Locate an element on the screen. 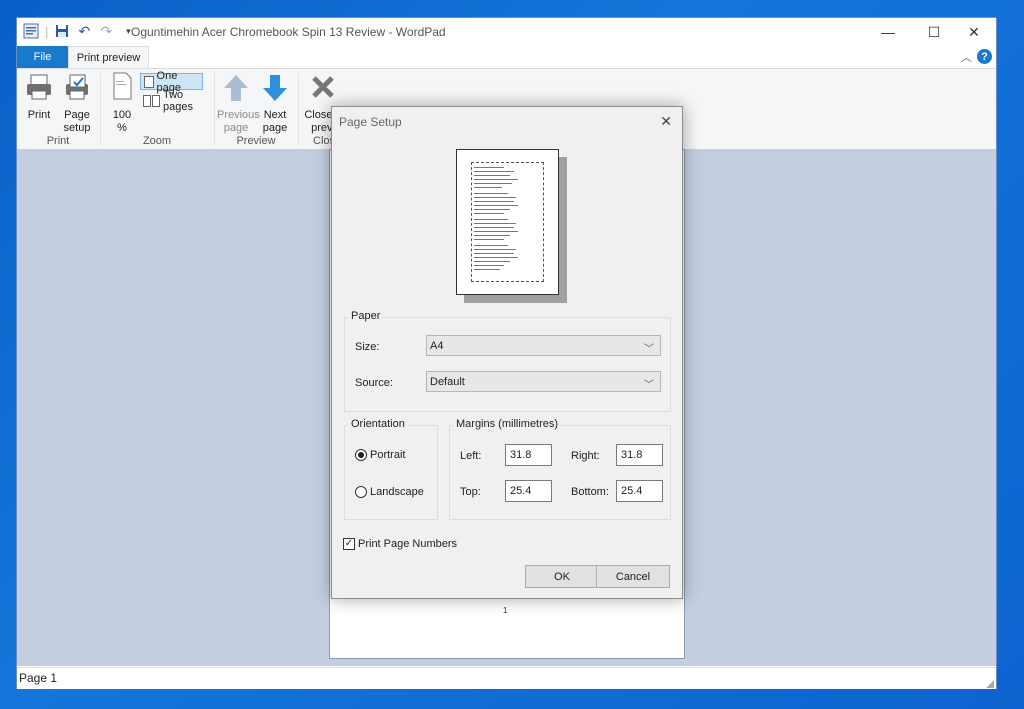  two-pages-button: Two pages is located at coordinates (176, 101).